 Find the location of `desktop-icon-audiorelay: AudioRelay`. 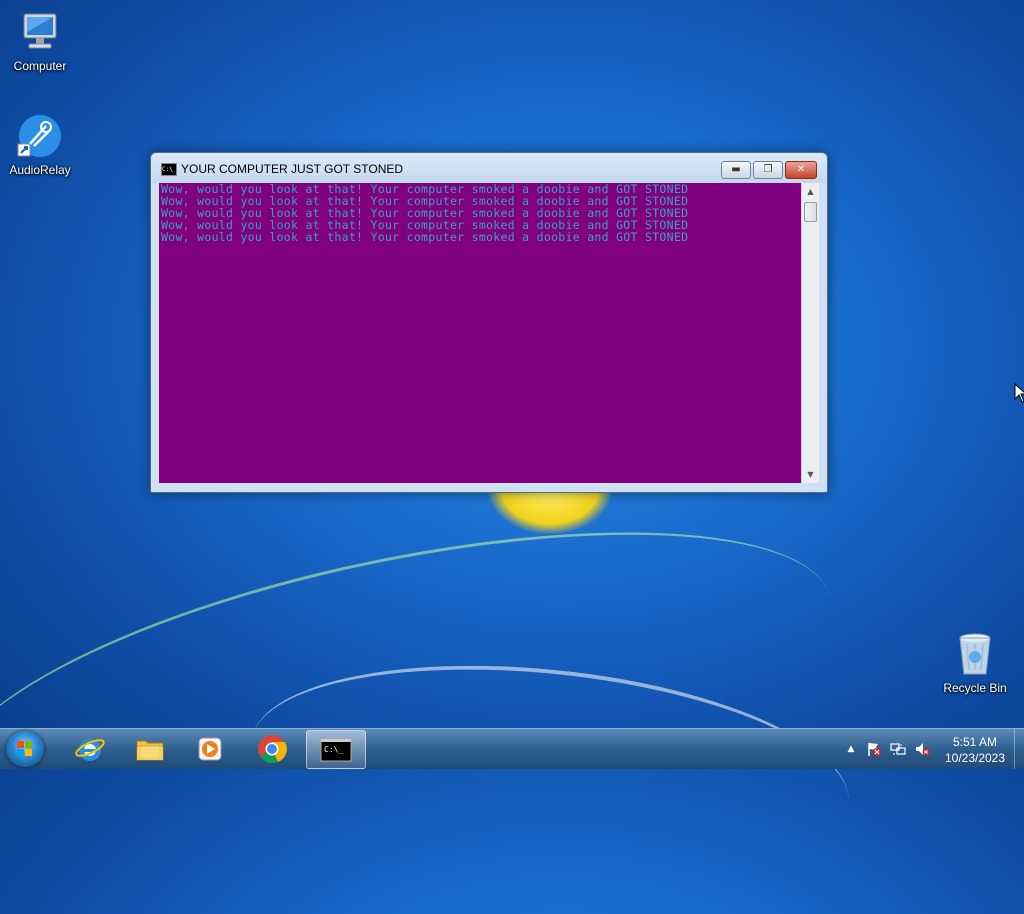

desktop-icon-audiorelay: AudioRelay is located at coordinates (40, 144).